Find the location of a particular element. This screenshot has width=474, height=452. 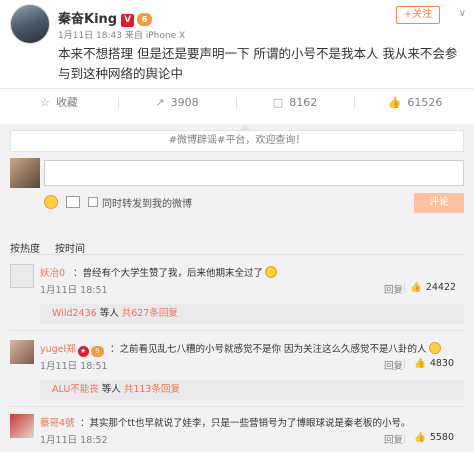

follow-button: +关注 is located at coordinates (418, 15).